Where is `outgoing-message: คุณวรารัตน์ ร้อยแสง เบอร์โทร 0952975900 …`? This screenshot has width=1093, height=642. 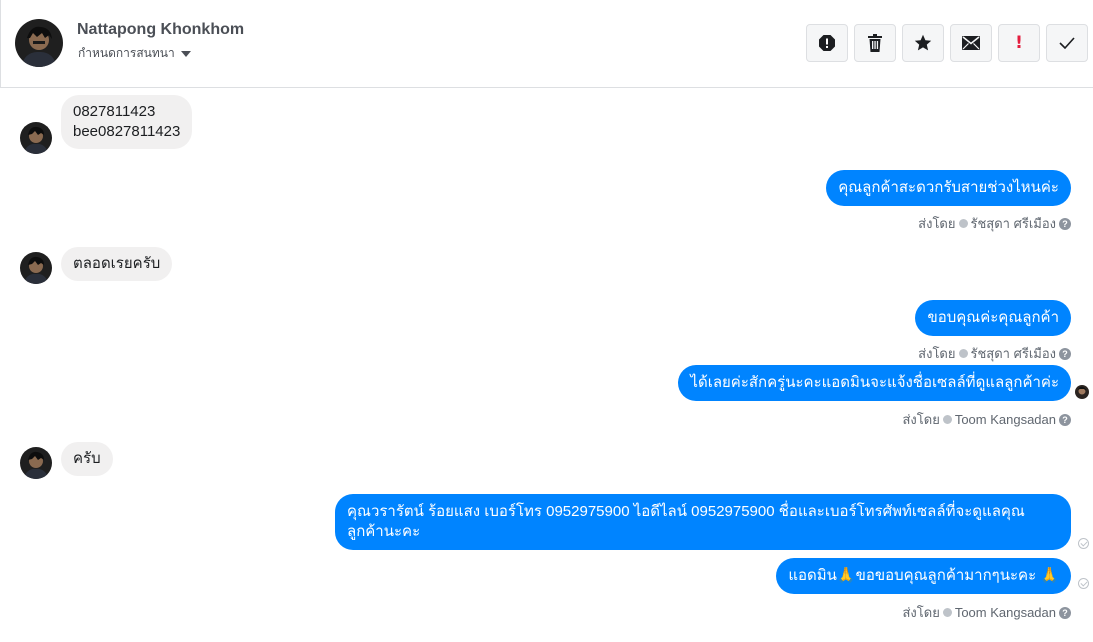
outgoing-message: คุณวรารัตน์ ร้อยแสง เบอร์โทร 0952975900 … is located at coordinates (703, 522).